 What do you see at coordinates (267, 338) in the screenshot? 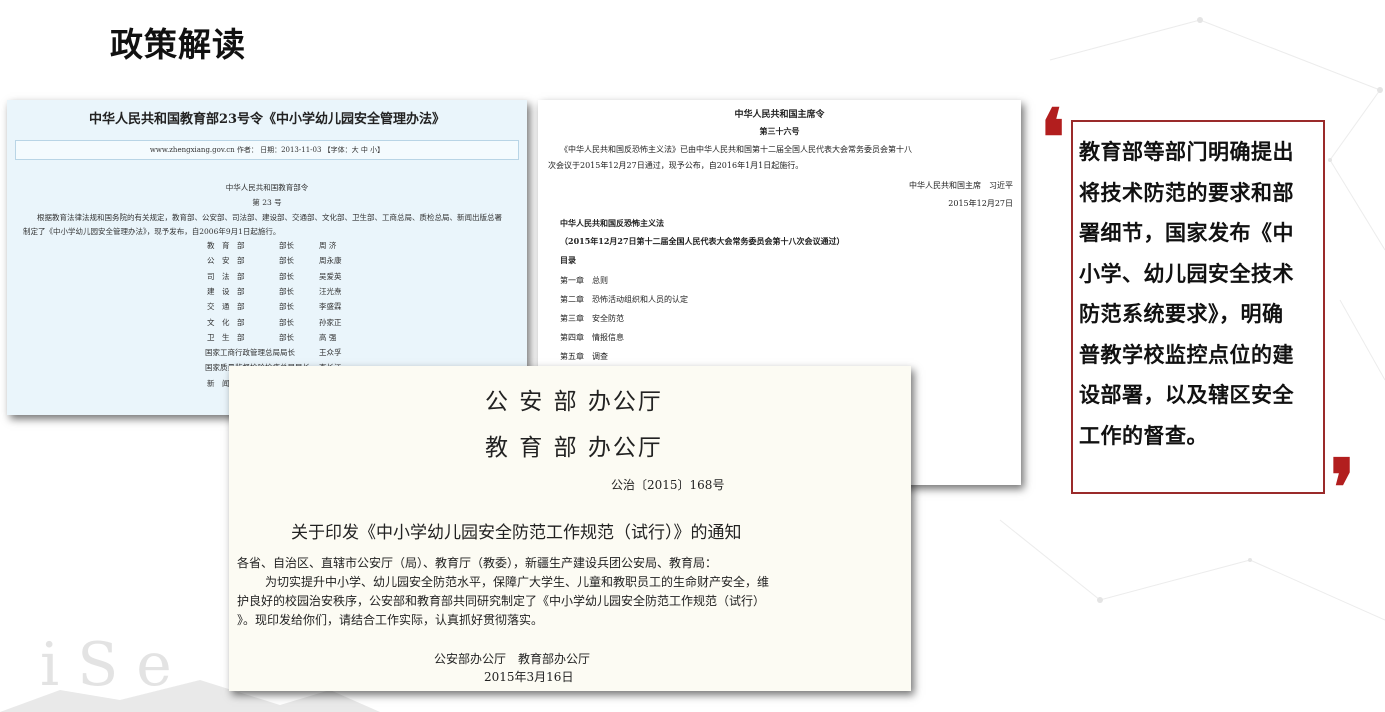
I see `doc-a-signatory-row: 卫 生 部 部长 高 强` at bounding box center [267, 338].